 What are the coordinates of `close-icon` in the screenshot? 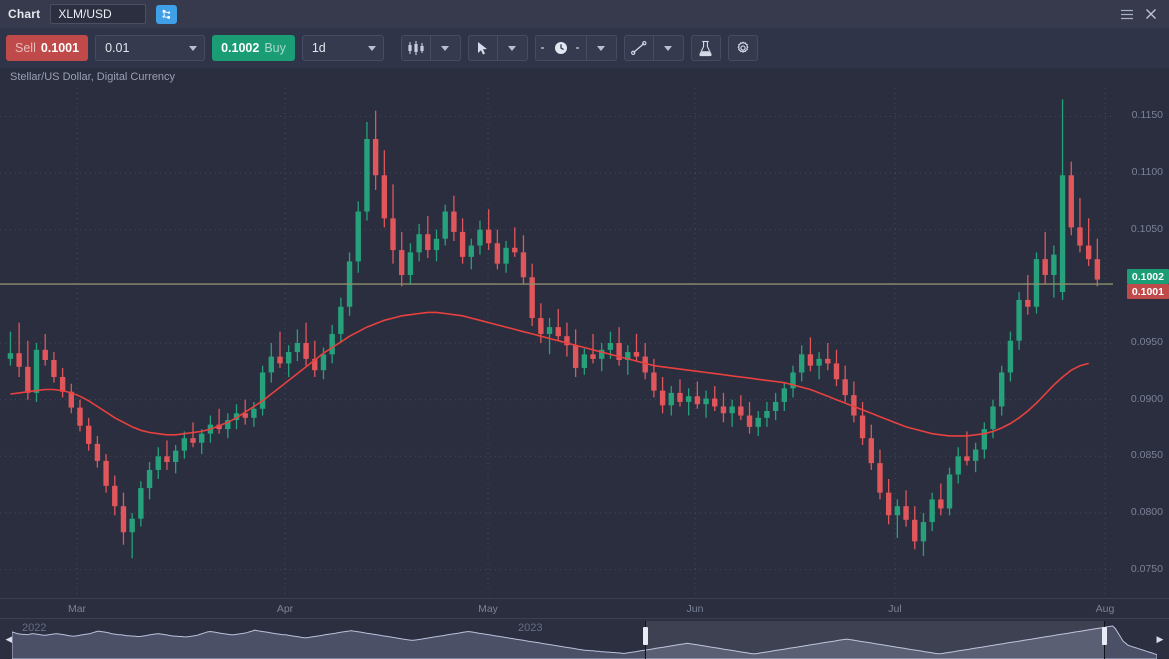 It's located at (1151, 14).